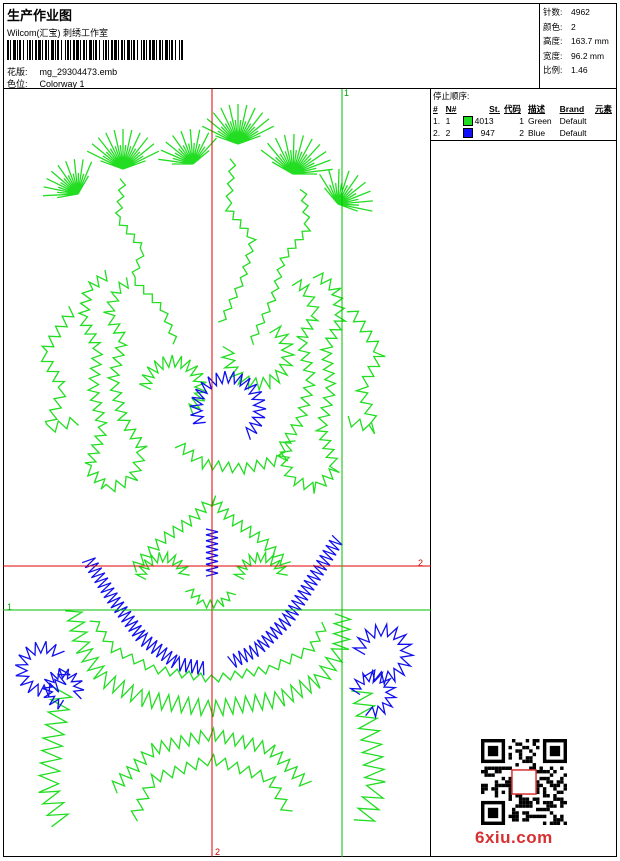 The height and width of the screenshot is (861, 620). What do you see at coordinates (62, 84) in the screenshot?
I see `colorway-value: Colorway 1` at bounding box center [62, 84].